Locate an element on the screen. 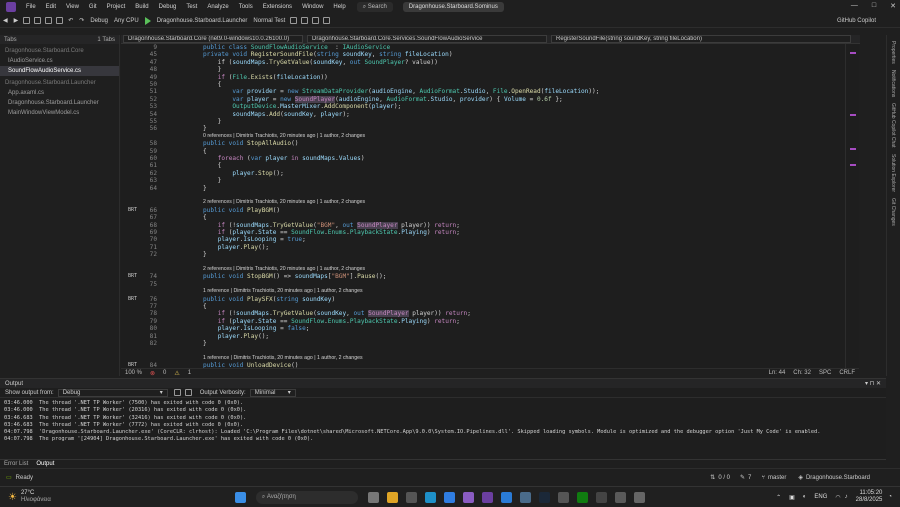 This screenshot has height=507, width=900. volume-icon: ♪ is located at coordinates (846, 497).